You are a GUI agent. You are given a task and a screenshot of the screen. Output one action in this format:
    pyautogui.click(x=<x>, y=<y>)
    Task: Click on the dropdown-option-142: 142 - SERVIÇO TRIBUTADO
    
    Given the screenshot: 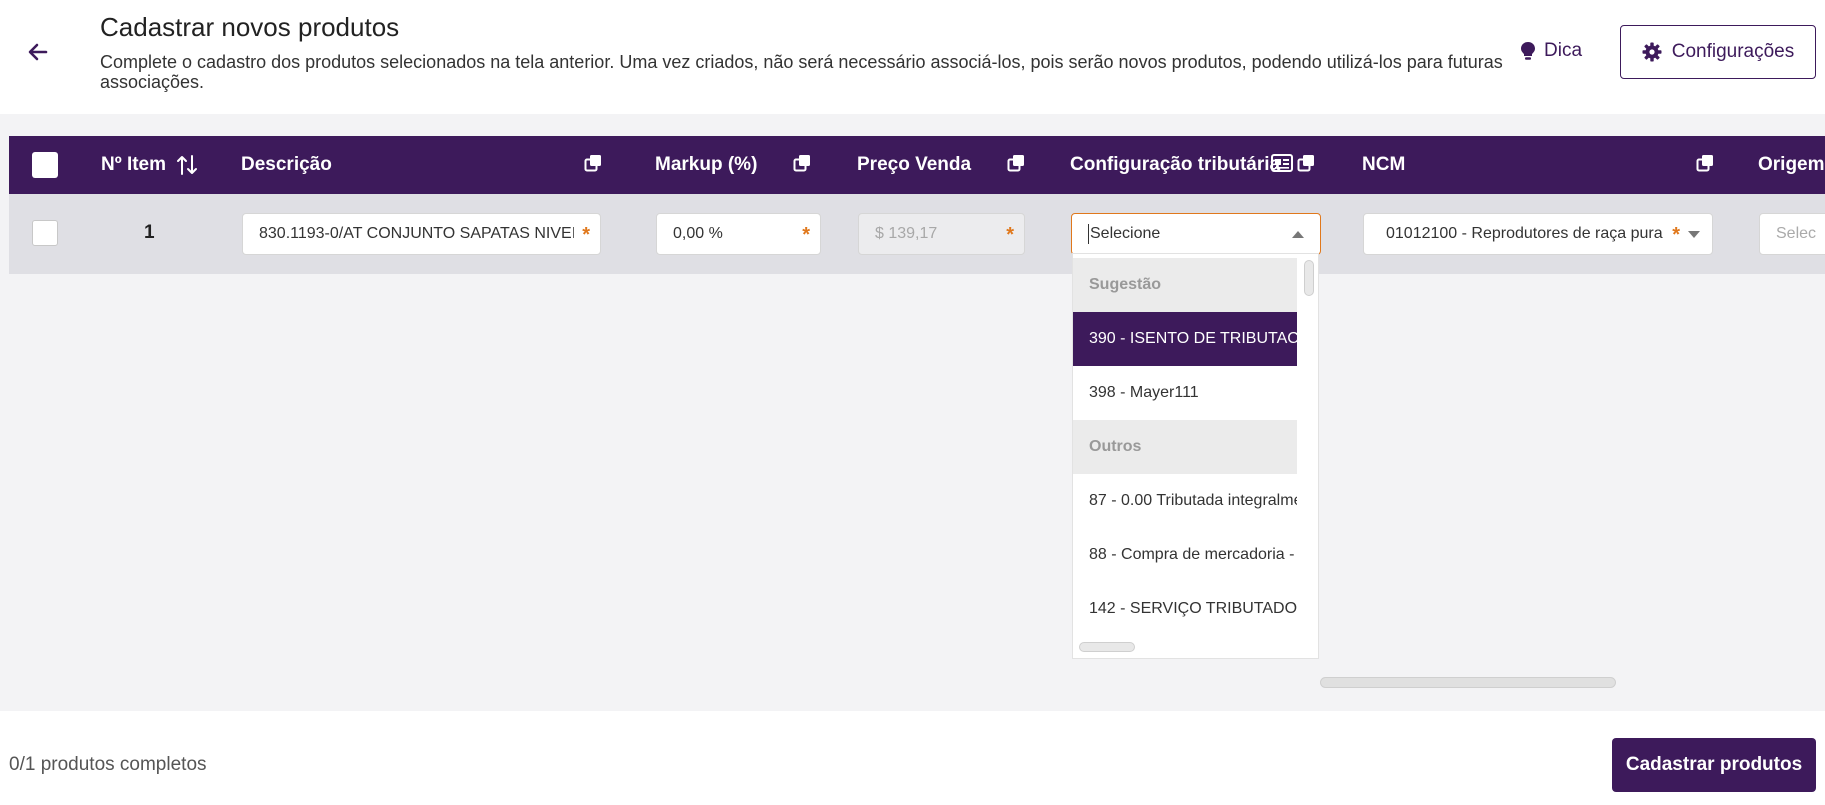 What is the action you would take?
    pyautogui.click(x=1185, y=609)
    